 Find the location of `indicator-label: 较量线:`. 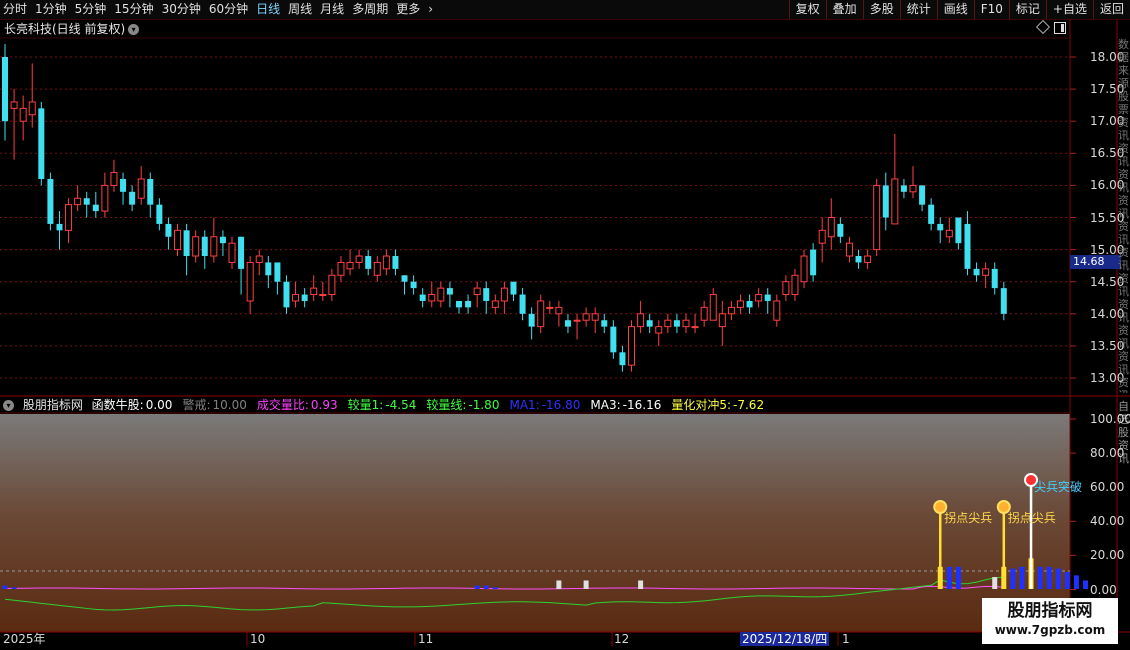

indicator-label: 较量线: is located at coordinates (446, 405).